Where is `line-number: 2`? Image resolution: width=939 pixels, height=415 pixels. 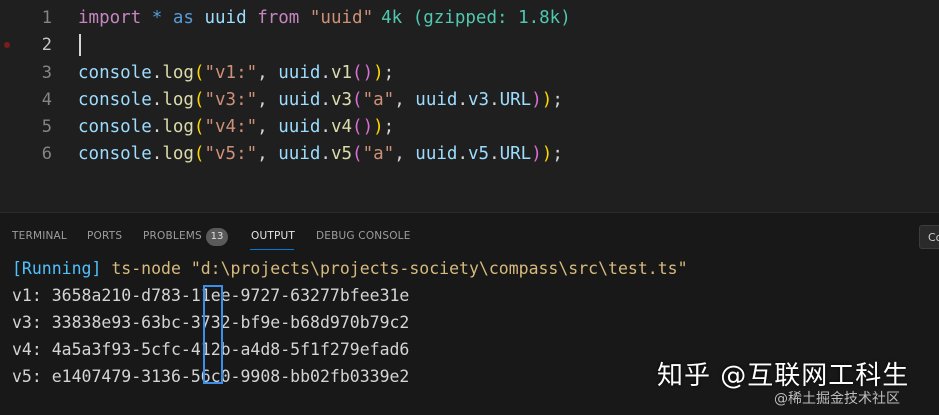 line-number: 2 is located at coordinates (46, 45).